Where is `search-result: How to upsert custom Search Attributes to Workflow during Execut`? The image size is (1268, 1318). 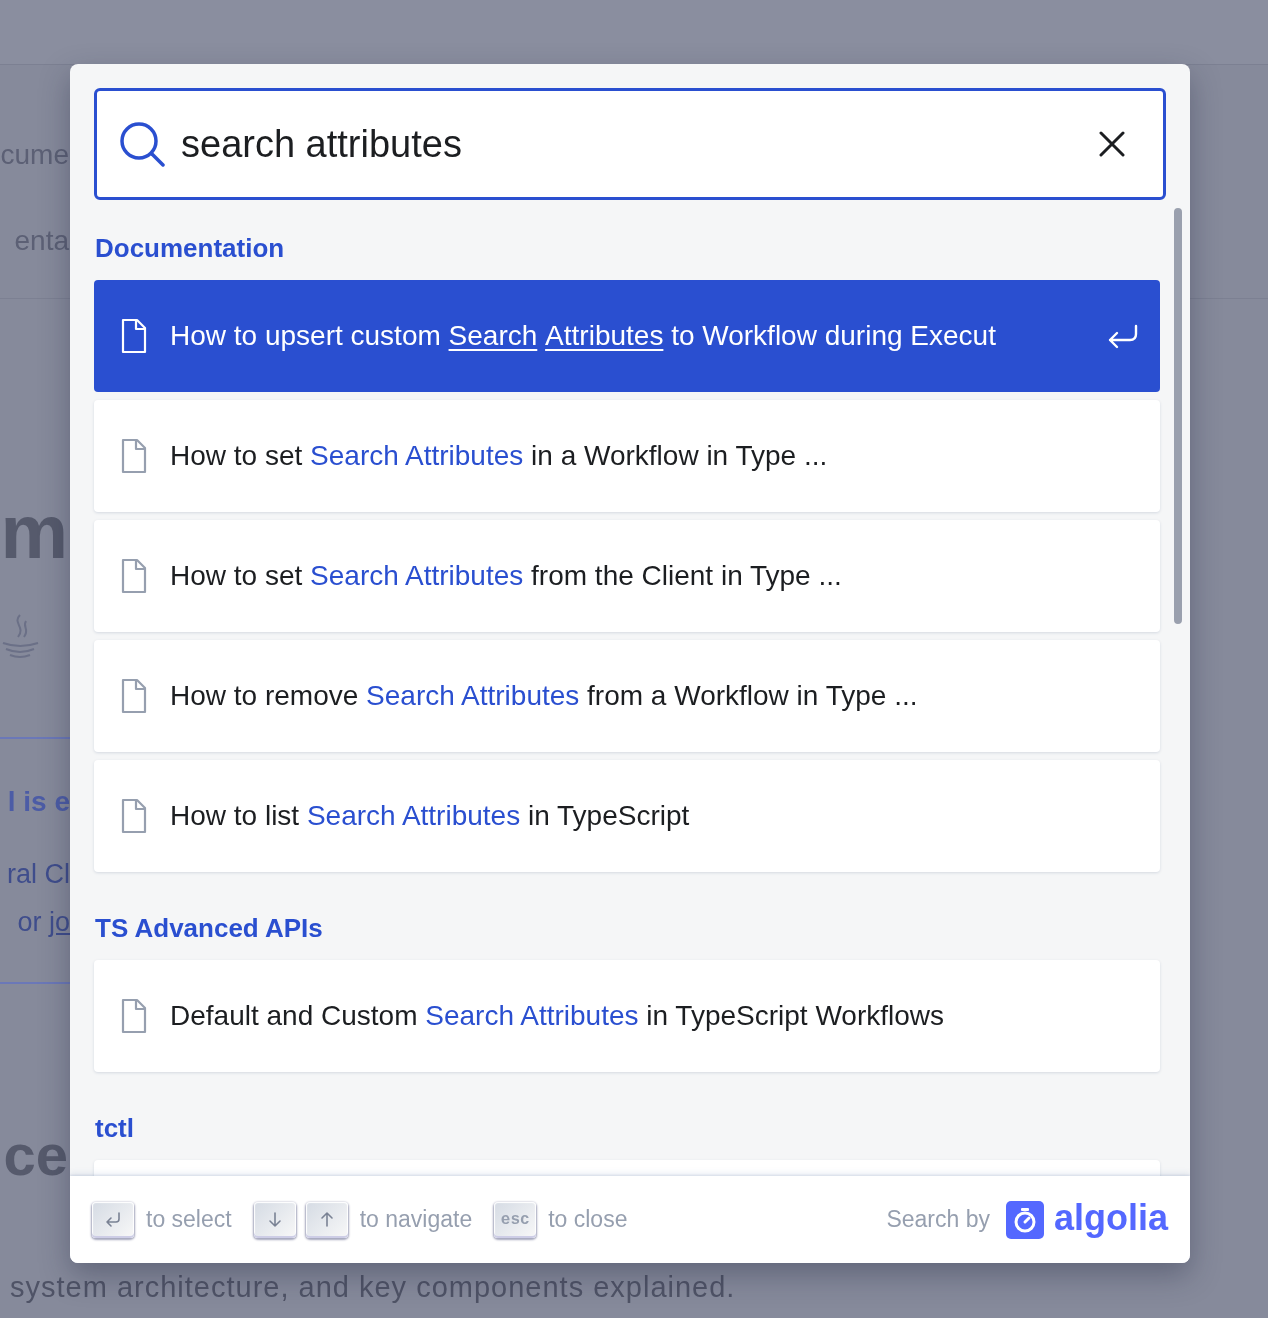
search-result: How to upsert custom Search Attributes to Workflow during Execut is located at coordinates (627, 336).